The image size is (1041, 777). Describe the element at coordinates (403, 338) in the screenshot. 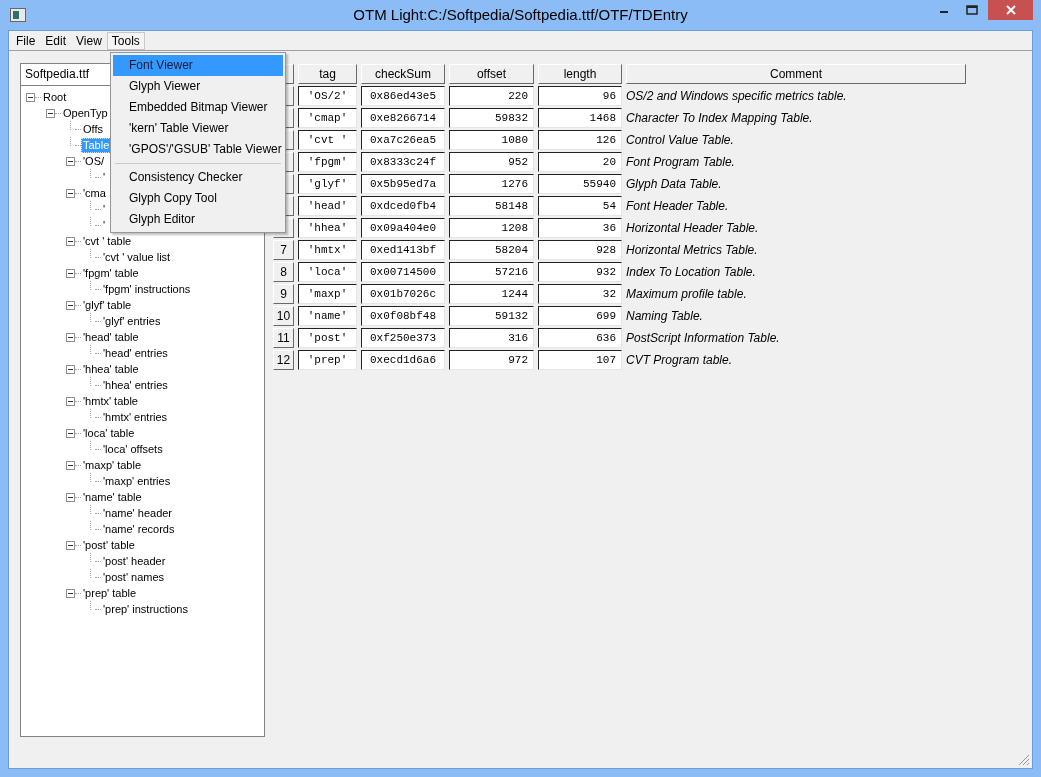

I see `table-cell: 0xf250e373` at that location.